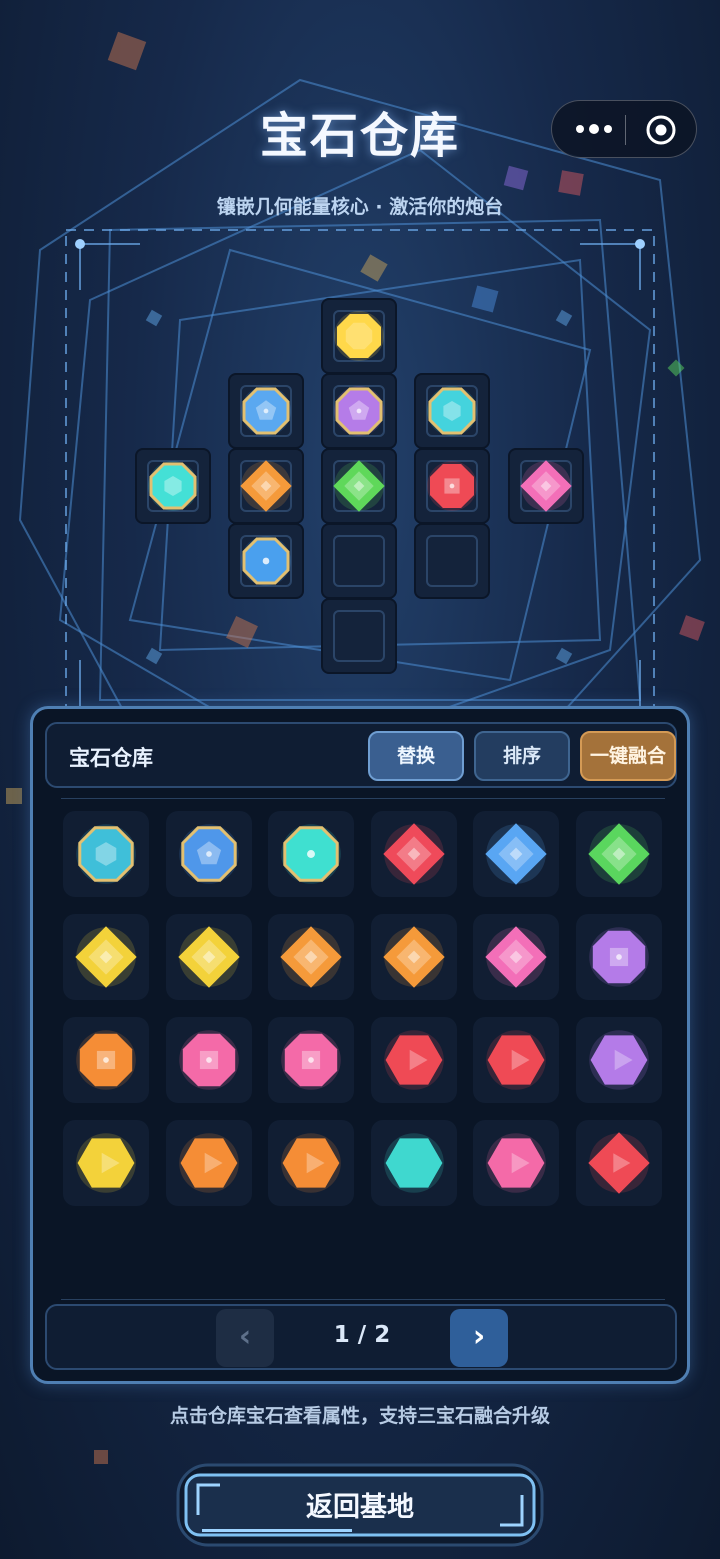 This screenshot has width=720, height=1559. Describe the element at coordinates (628, 756) in the screenshot. I see `fuse-all-button: 一键融合` at that location.